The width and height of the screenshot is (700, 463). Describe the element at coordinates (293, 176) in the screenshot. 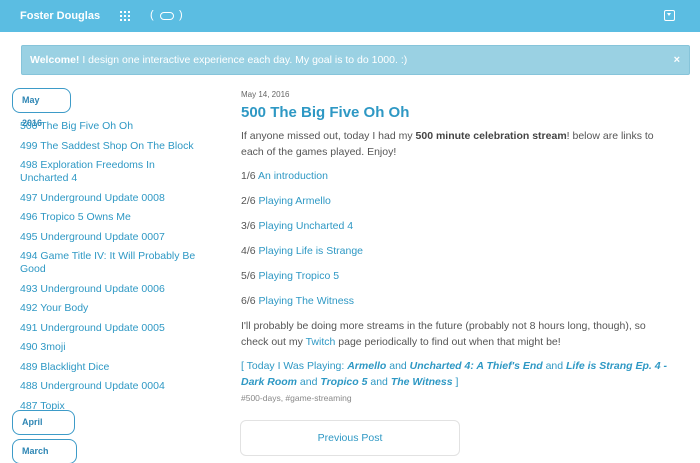

I see `video-link: An introduction` at that location.